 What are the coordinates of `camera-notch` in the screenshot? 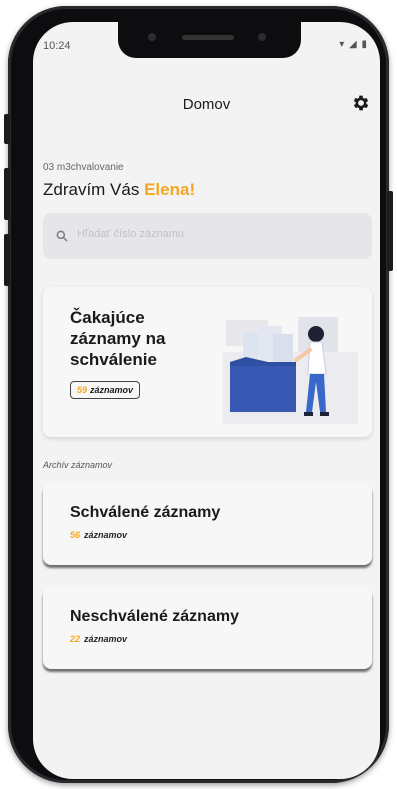 It's located at (209, 40).